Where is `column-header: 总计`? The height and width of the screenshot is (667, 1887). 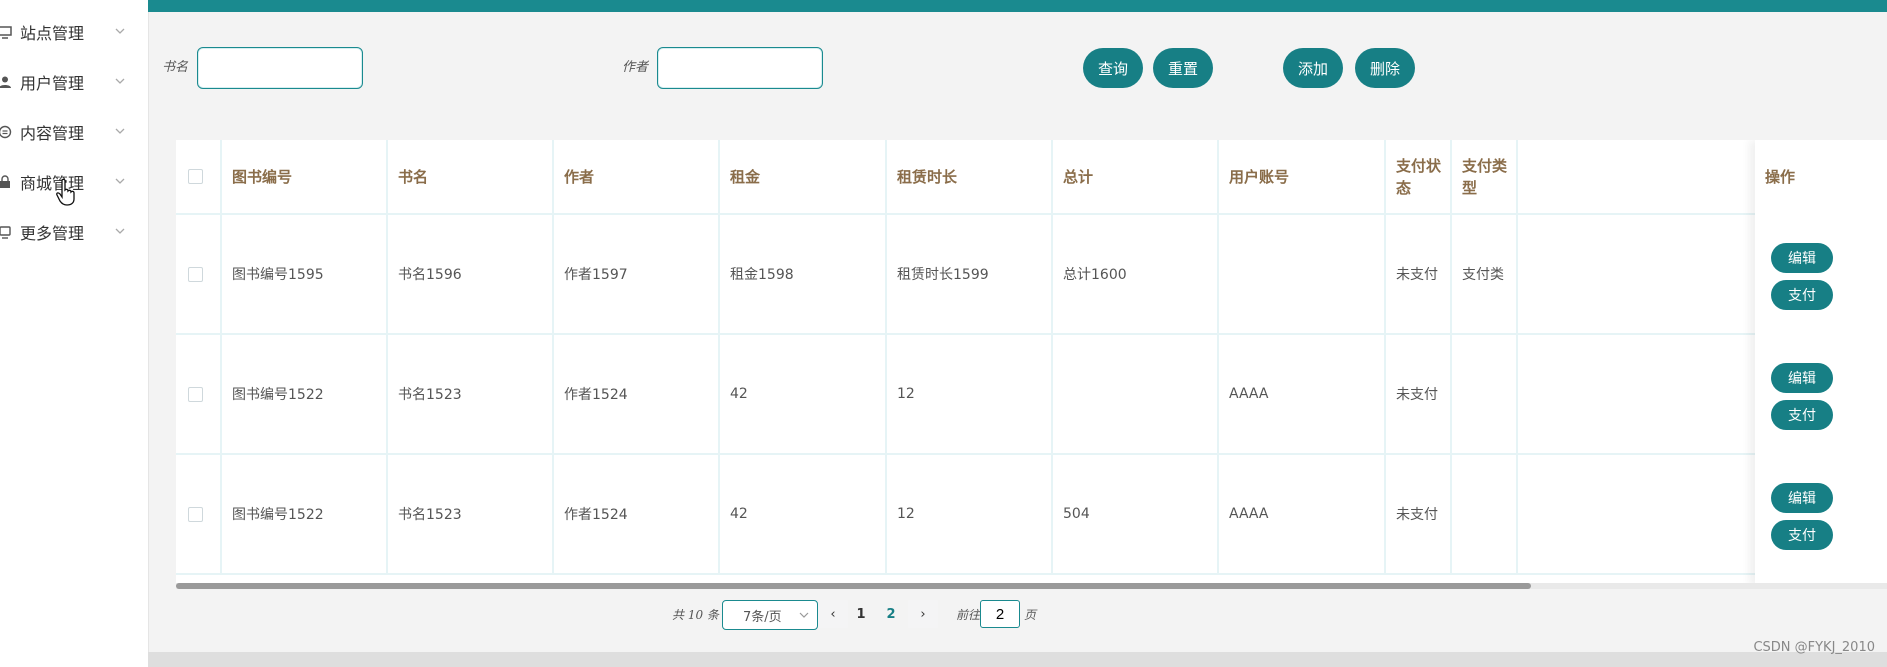 column-header: 总计 is located at coordinates (1136, 176).